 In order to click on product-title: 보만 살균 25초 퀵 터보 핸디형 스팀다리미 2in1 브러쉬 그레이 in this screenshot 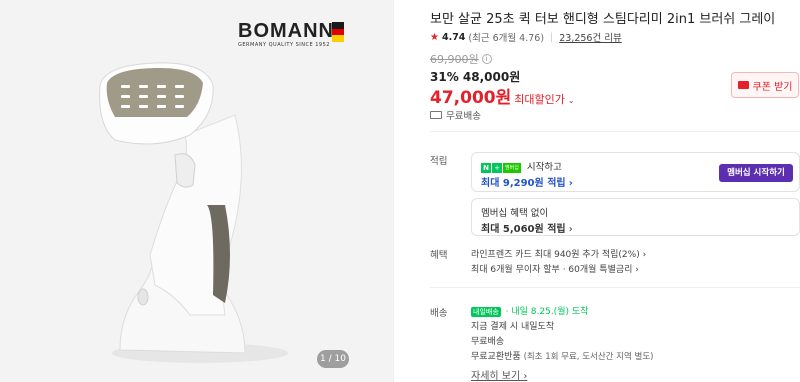, I will do `click(603, 19)`.